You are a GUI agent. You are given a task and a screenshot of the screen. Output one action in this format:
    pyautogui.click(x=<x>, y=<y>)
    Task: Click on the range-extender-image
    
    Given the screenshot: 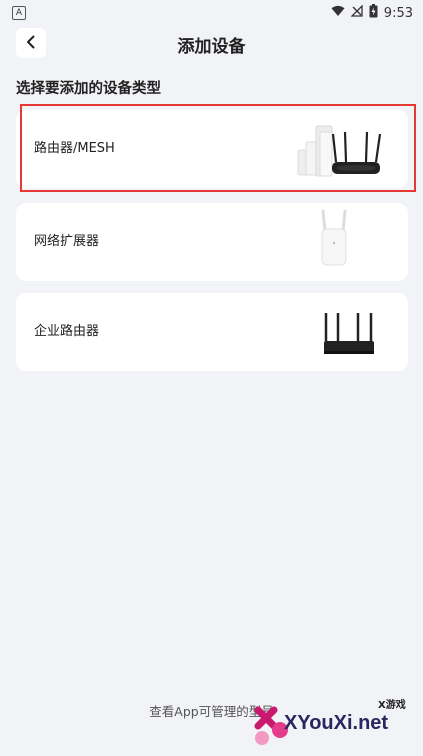 What is the action you would take?
    pyautogui.click(x=334, y=244)
    